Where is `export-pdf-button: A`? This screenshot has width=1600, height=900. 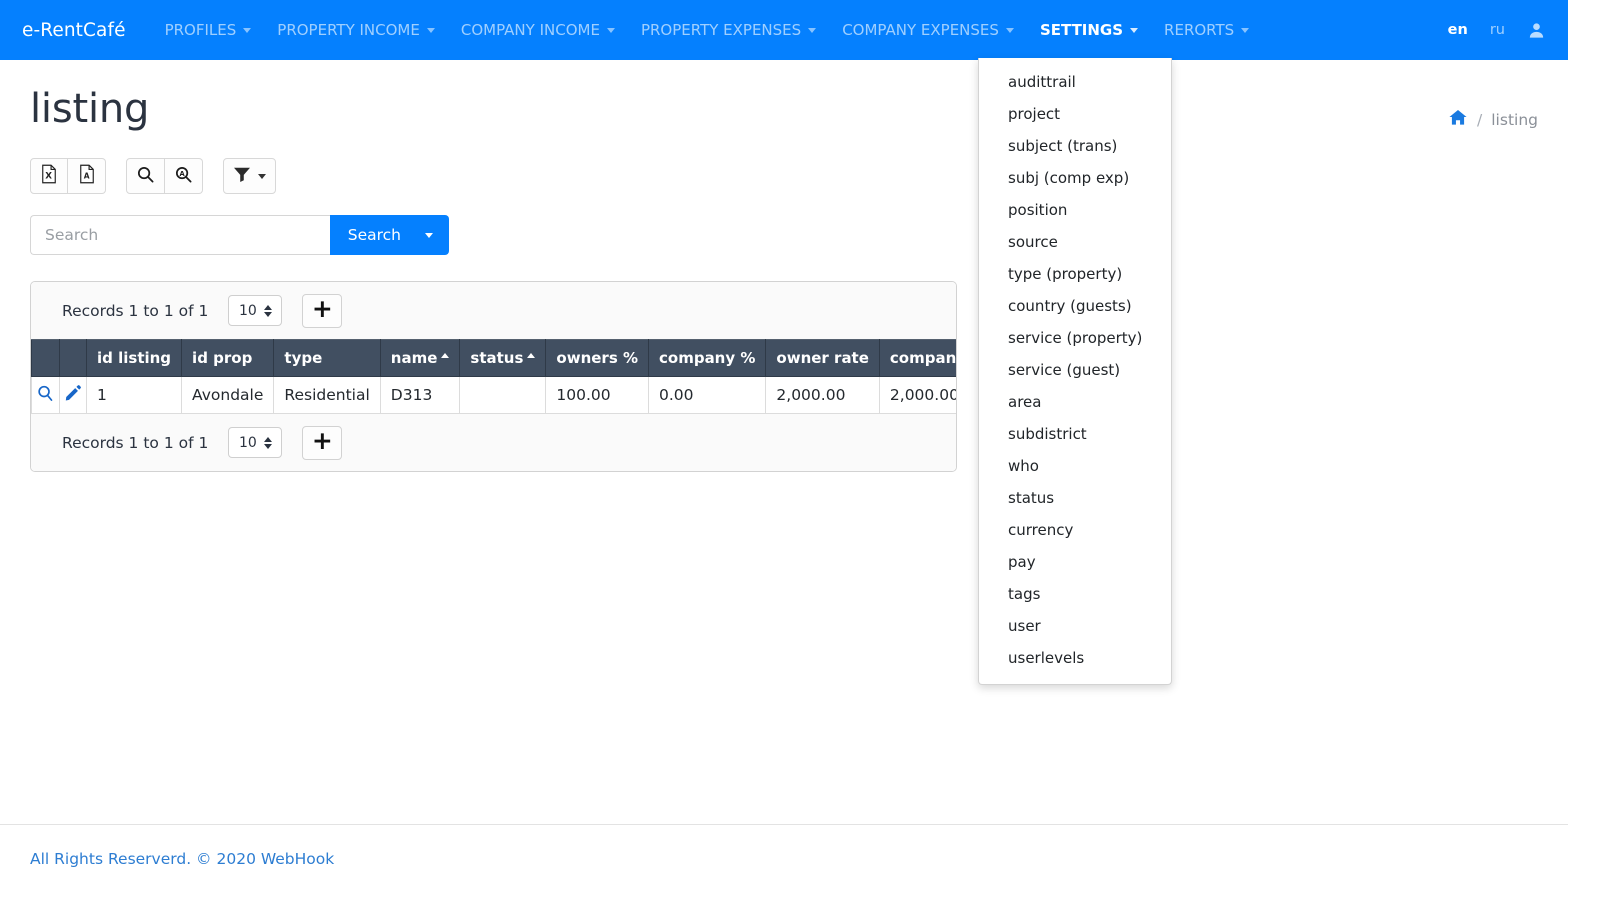 export-pdf-button: A is located at coordinates (87, 176).